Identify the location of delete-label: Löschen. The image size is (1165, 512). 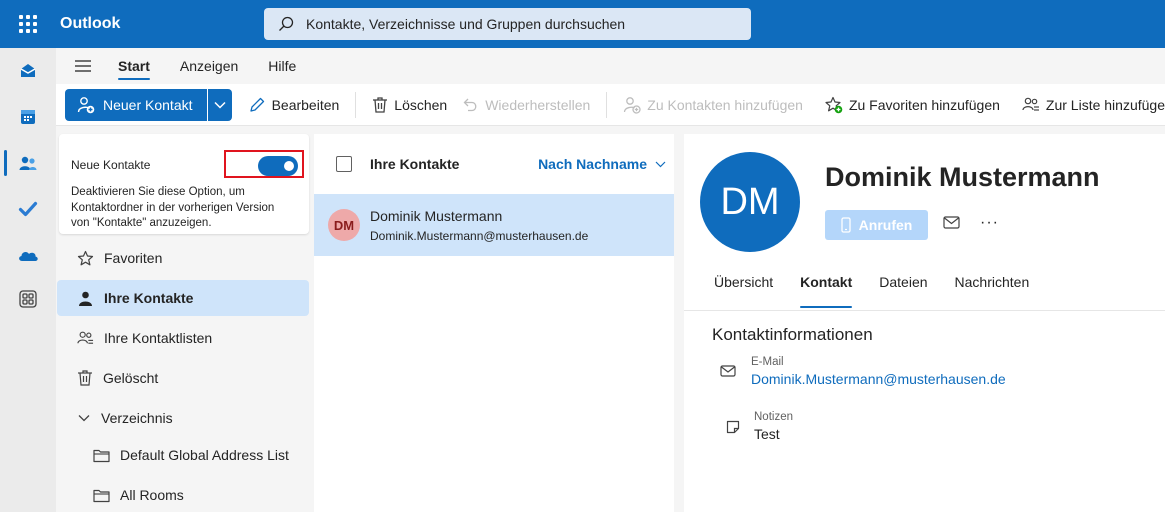
(421, 104).